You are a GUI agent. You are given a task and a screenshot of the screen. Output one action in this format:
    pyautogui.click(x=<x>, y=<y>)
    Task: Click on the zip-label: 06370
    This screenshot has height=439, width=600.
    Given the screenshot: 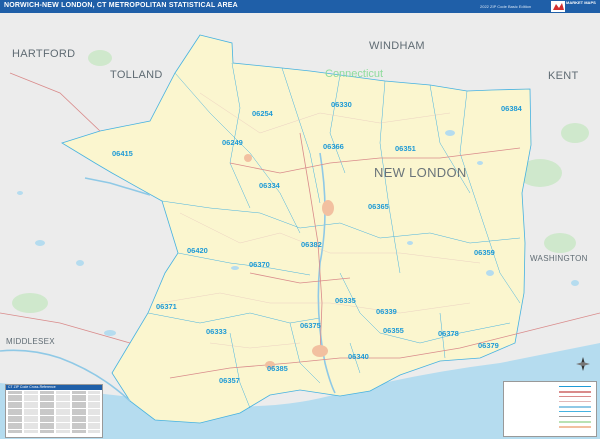 What is the action you would take?
    pyautogui.click(x=259, y=264)
    